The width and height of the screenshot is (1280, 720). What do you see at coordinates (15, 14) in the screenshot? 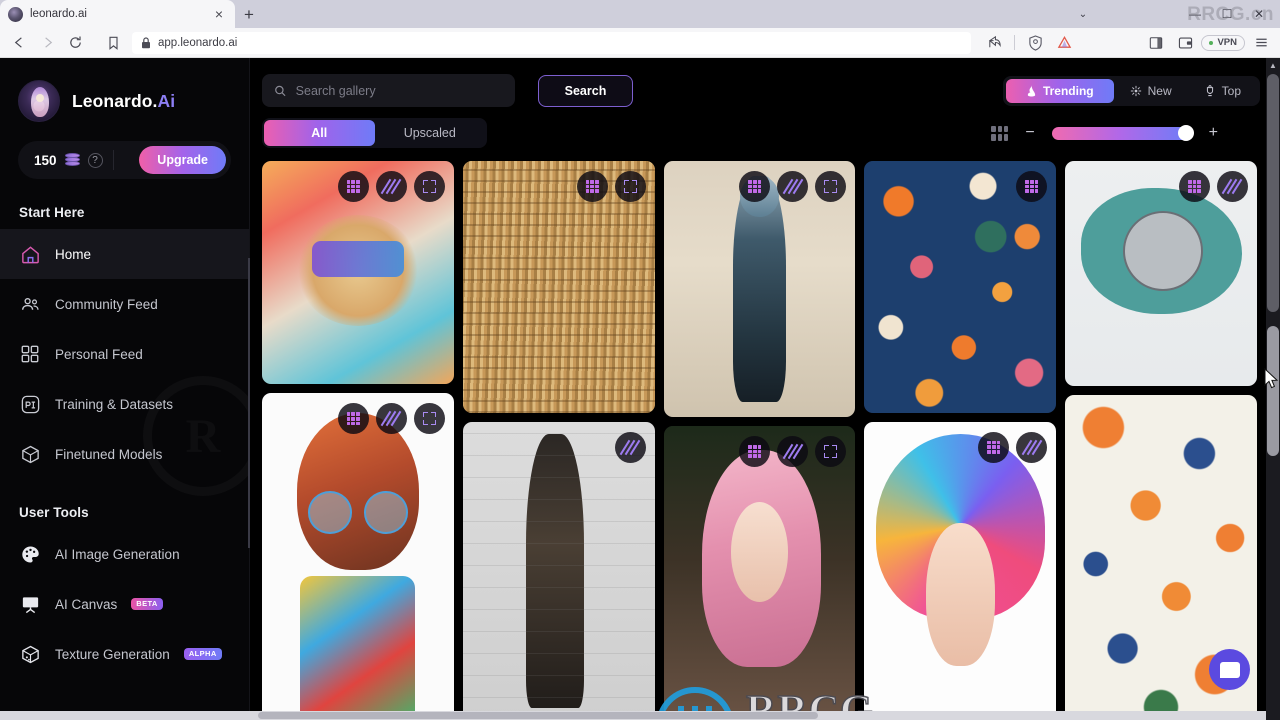
I see `leonardo-favicon-icon` at bounding box center [15, 14].